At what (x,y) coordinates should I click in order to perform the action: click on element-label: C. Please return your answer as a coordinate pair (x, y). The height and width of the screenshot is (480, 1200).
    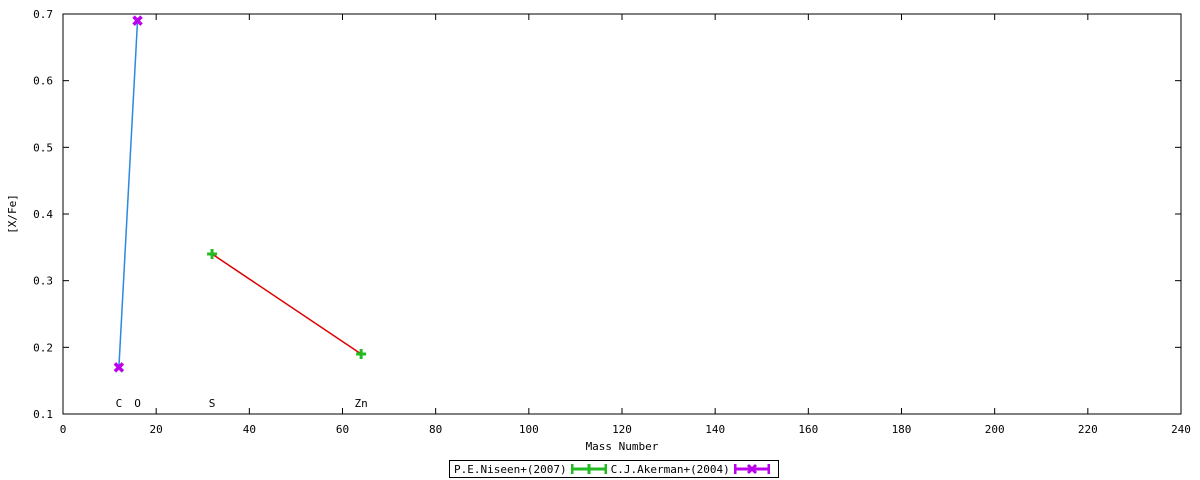
    Looking at the image, I should click on (119, 403).